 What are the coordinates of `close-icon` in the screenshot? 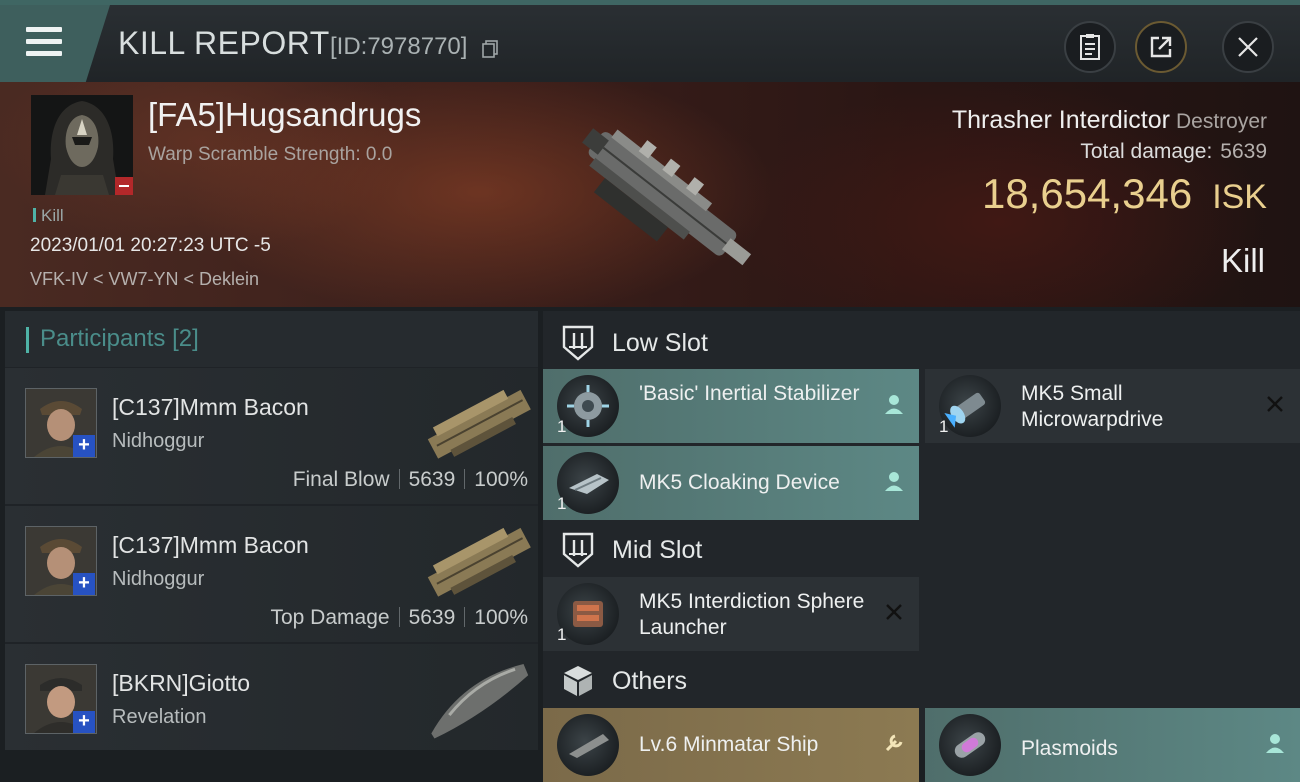 It's located at (1248, 47).